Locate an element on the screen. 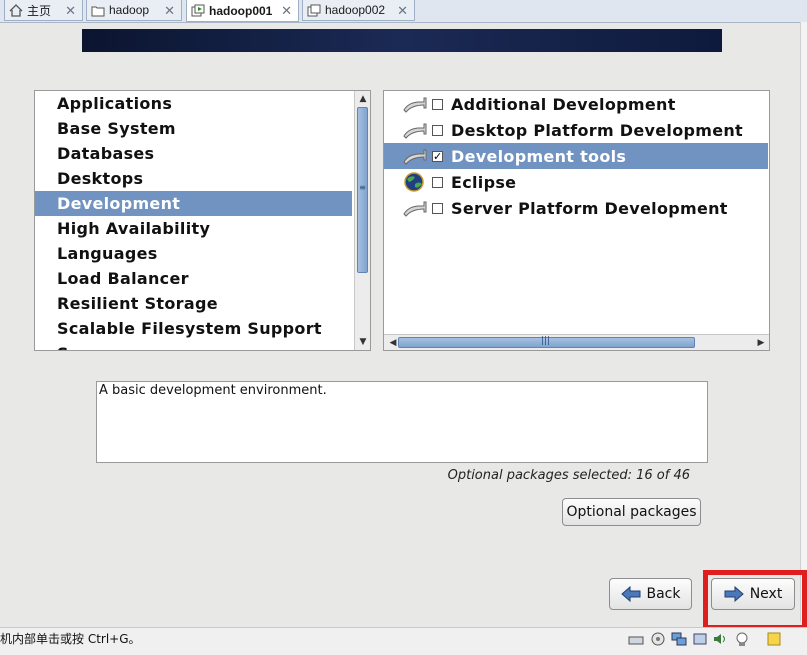  status-text: 机内部单击或按 Ctrl+G。 is located at coordinates (70, 639).